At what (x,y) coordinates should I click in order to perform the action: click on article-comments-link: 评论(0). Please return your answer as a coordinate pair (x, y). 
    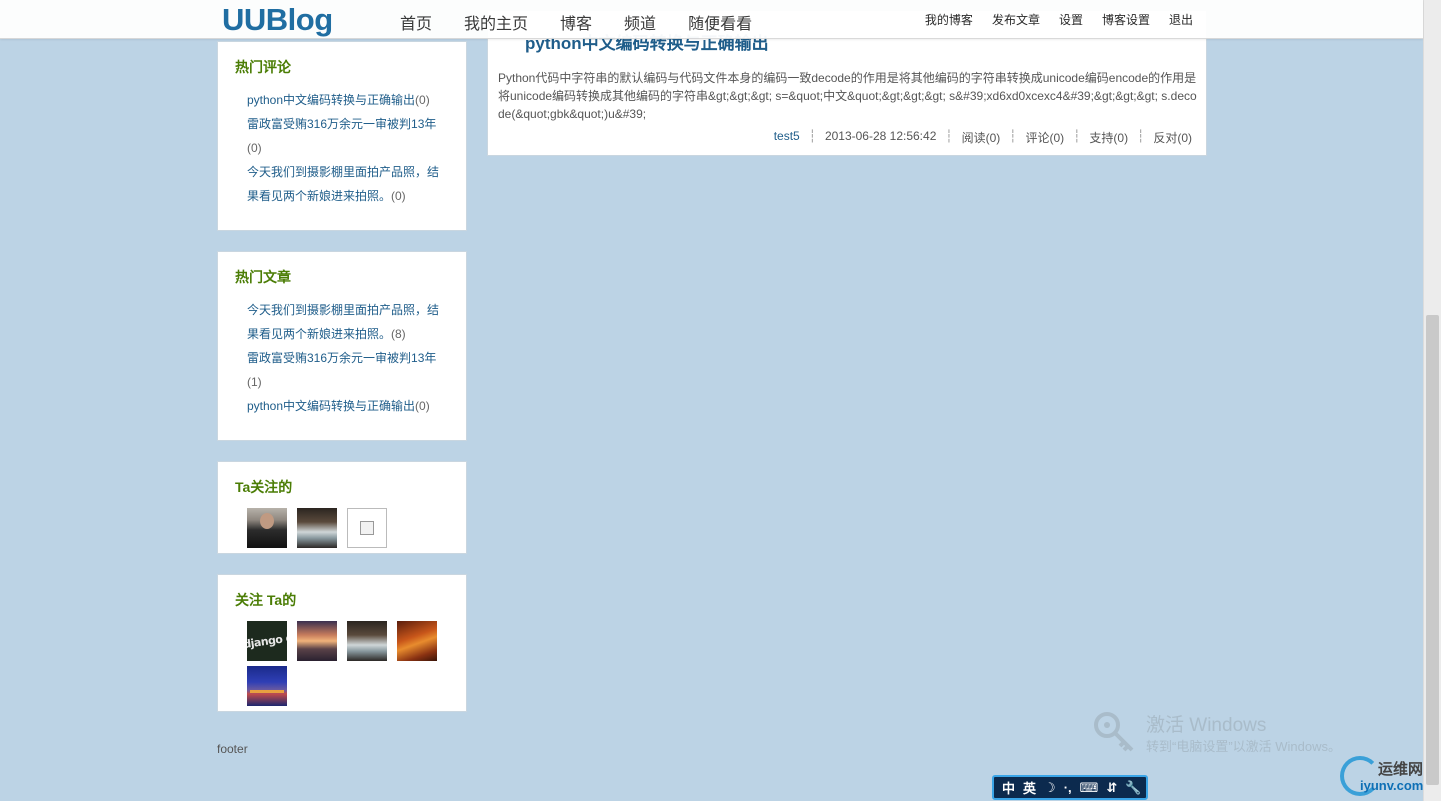
    Looking at the image, I should click on (1045, 137).